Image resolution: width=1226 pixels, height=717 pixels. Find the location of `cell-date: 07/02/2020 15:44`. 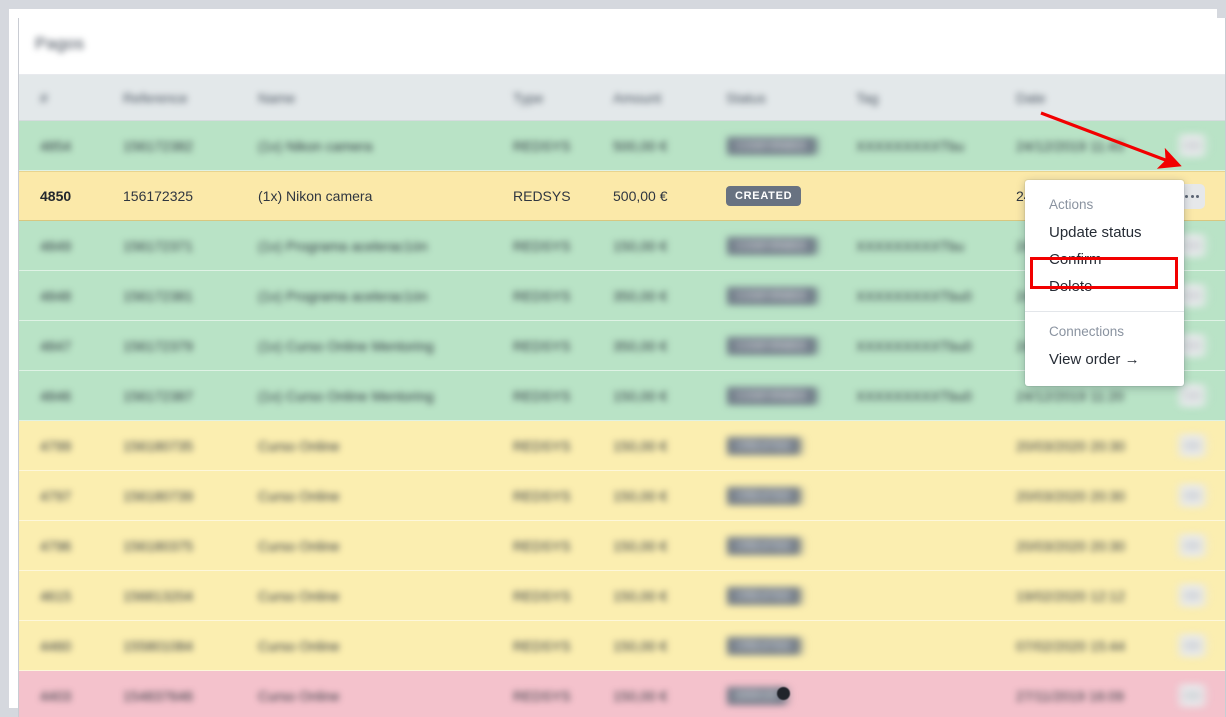

cell-date: 07/02/2020 15:44 is located at coordinates (1070, 645).